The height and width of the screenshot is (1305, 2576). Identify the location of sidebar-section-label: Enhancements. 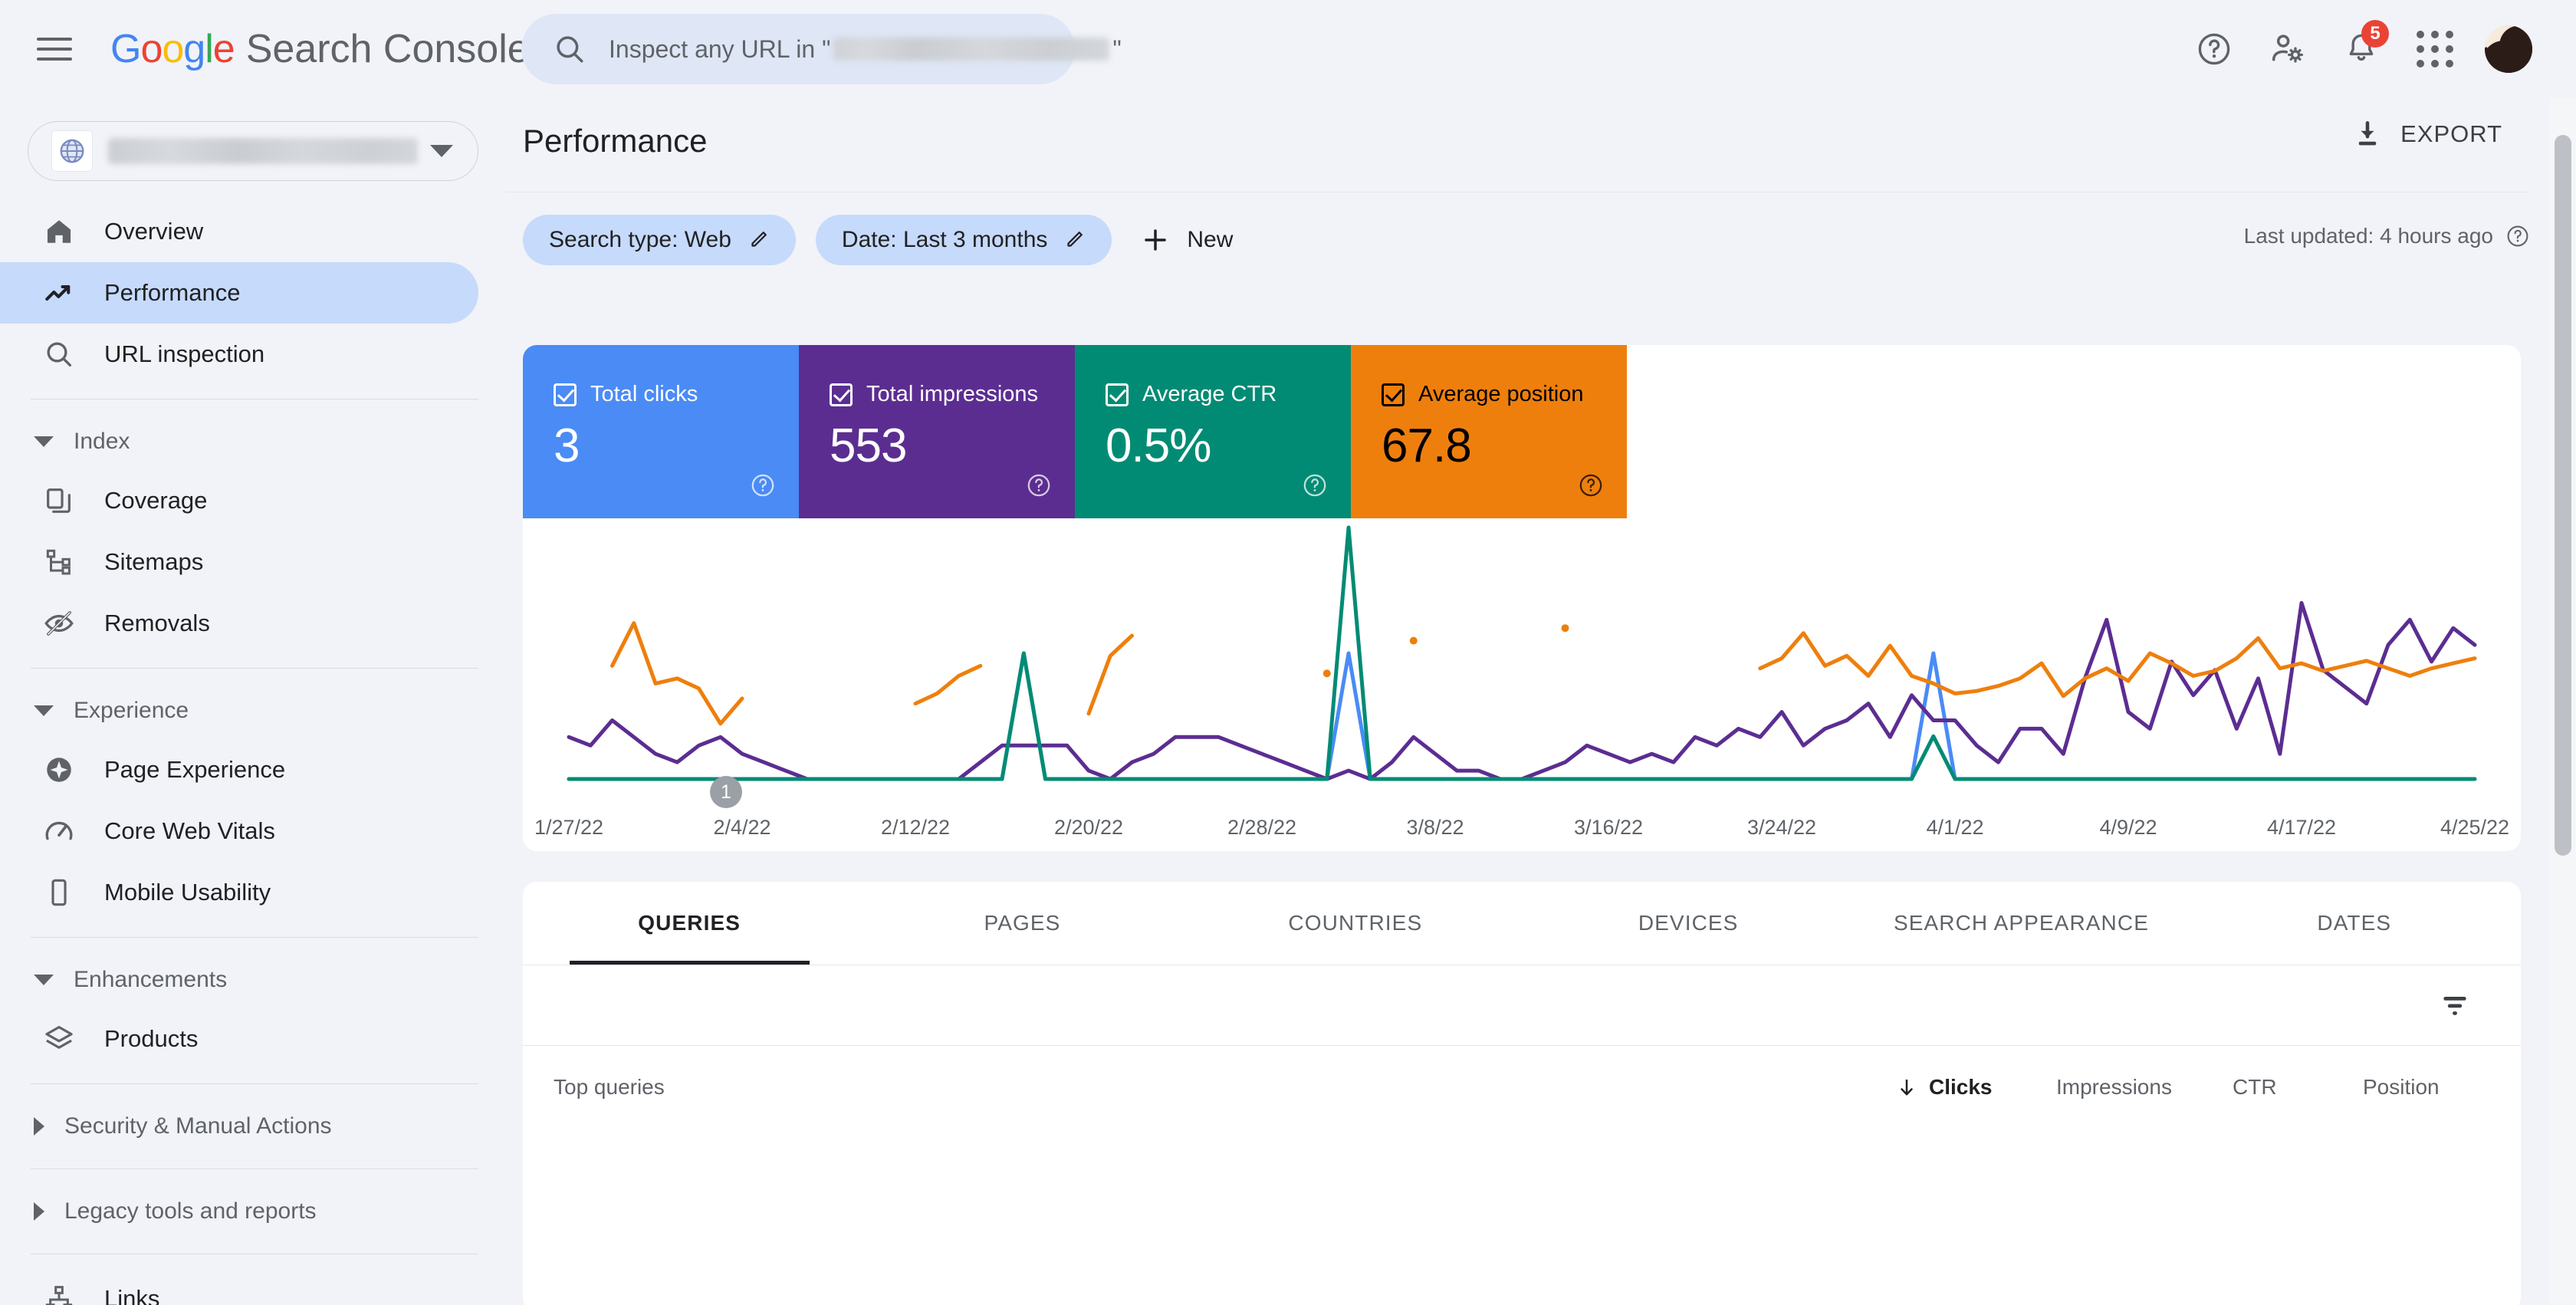
(151, 979).